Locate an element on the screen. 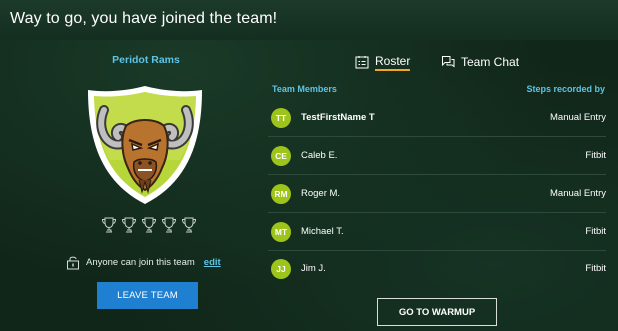  edit-link: edit is located at coordinates (212, 262).